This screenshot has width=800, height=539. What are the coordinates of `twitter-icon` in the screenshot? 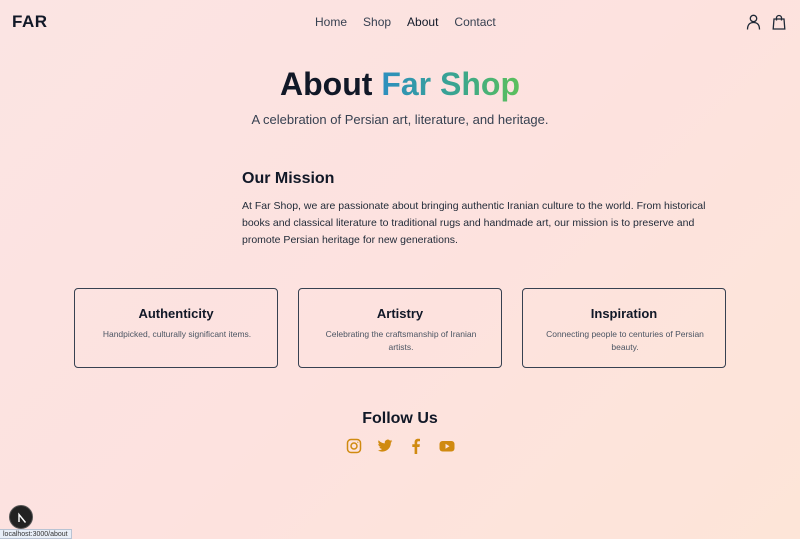 It's located at (385, 446).